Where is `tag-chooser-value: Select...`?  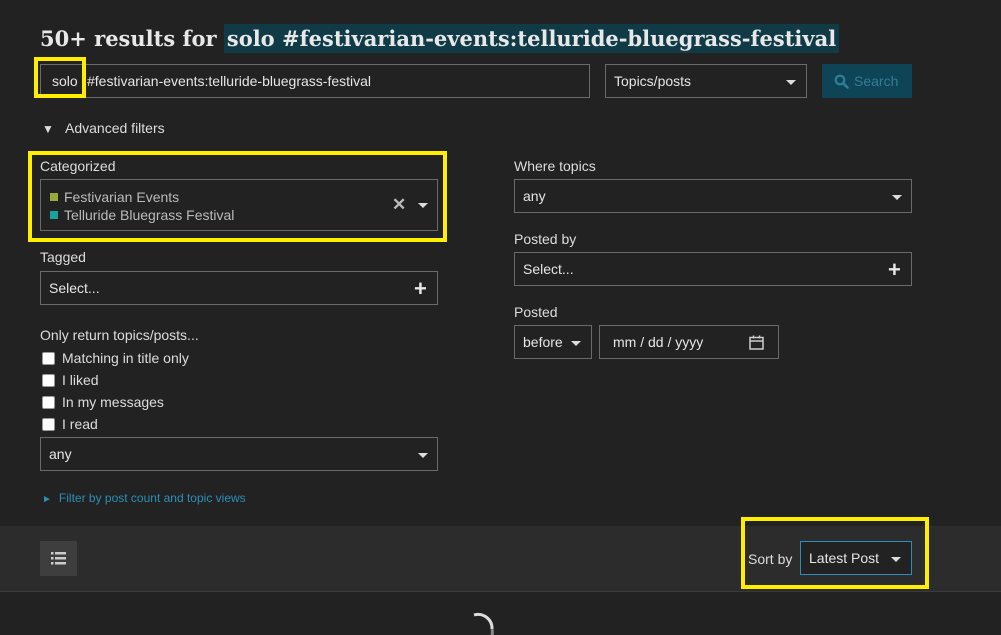
tag-chooser-value: Select... is located at coordinates (74, 288).